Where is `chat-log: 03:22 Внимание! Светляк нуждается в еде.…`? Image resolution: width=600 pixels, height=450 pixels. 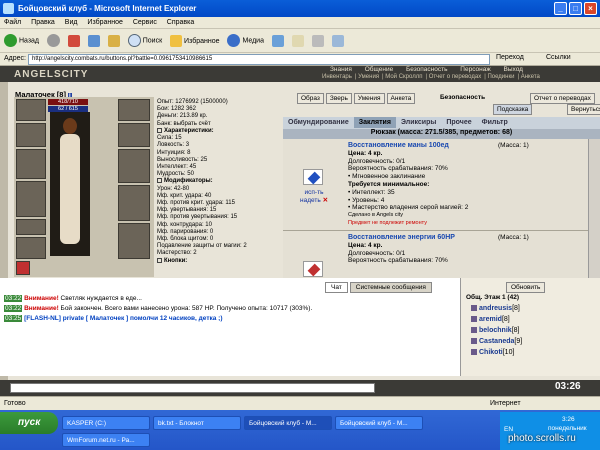 chat-log: 03:22 Внимание! Светляк нуждается в еде.… is located at coordinates (232, 309).